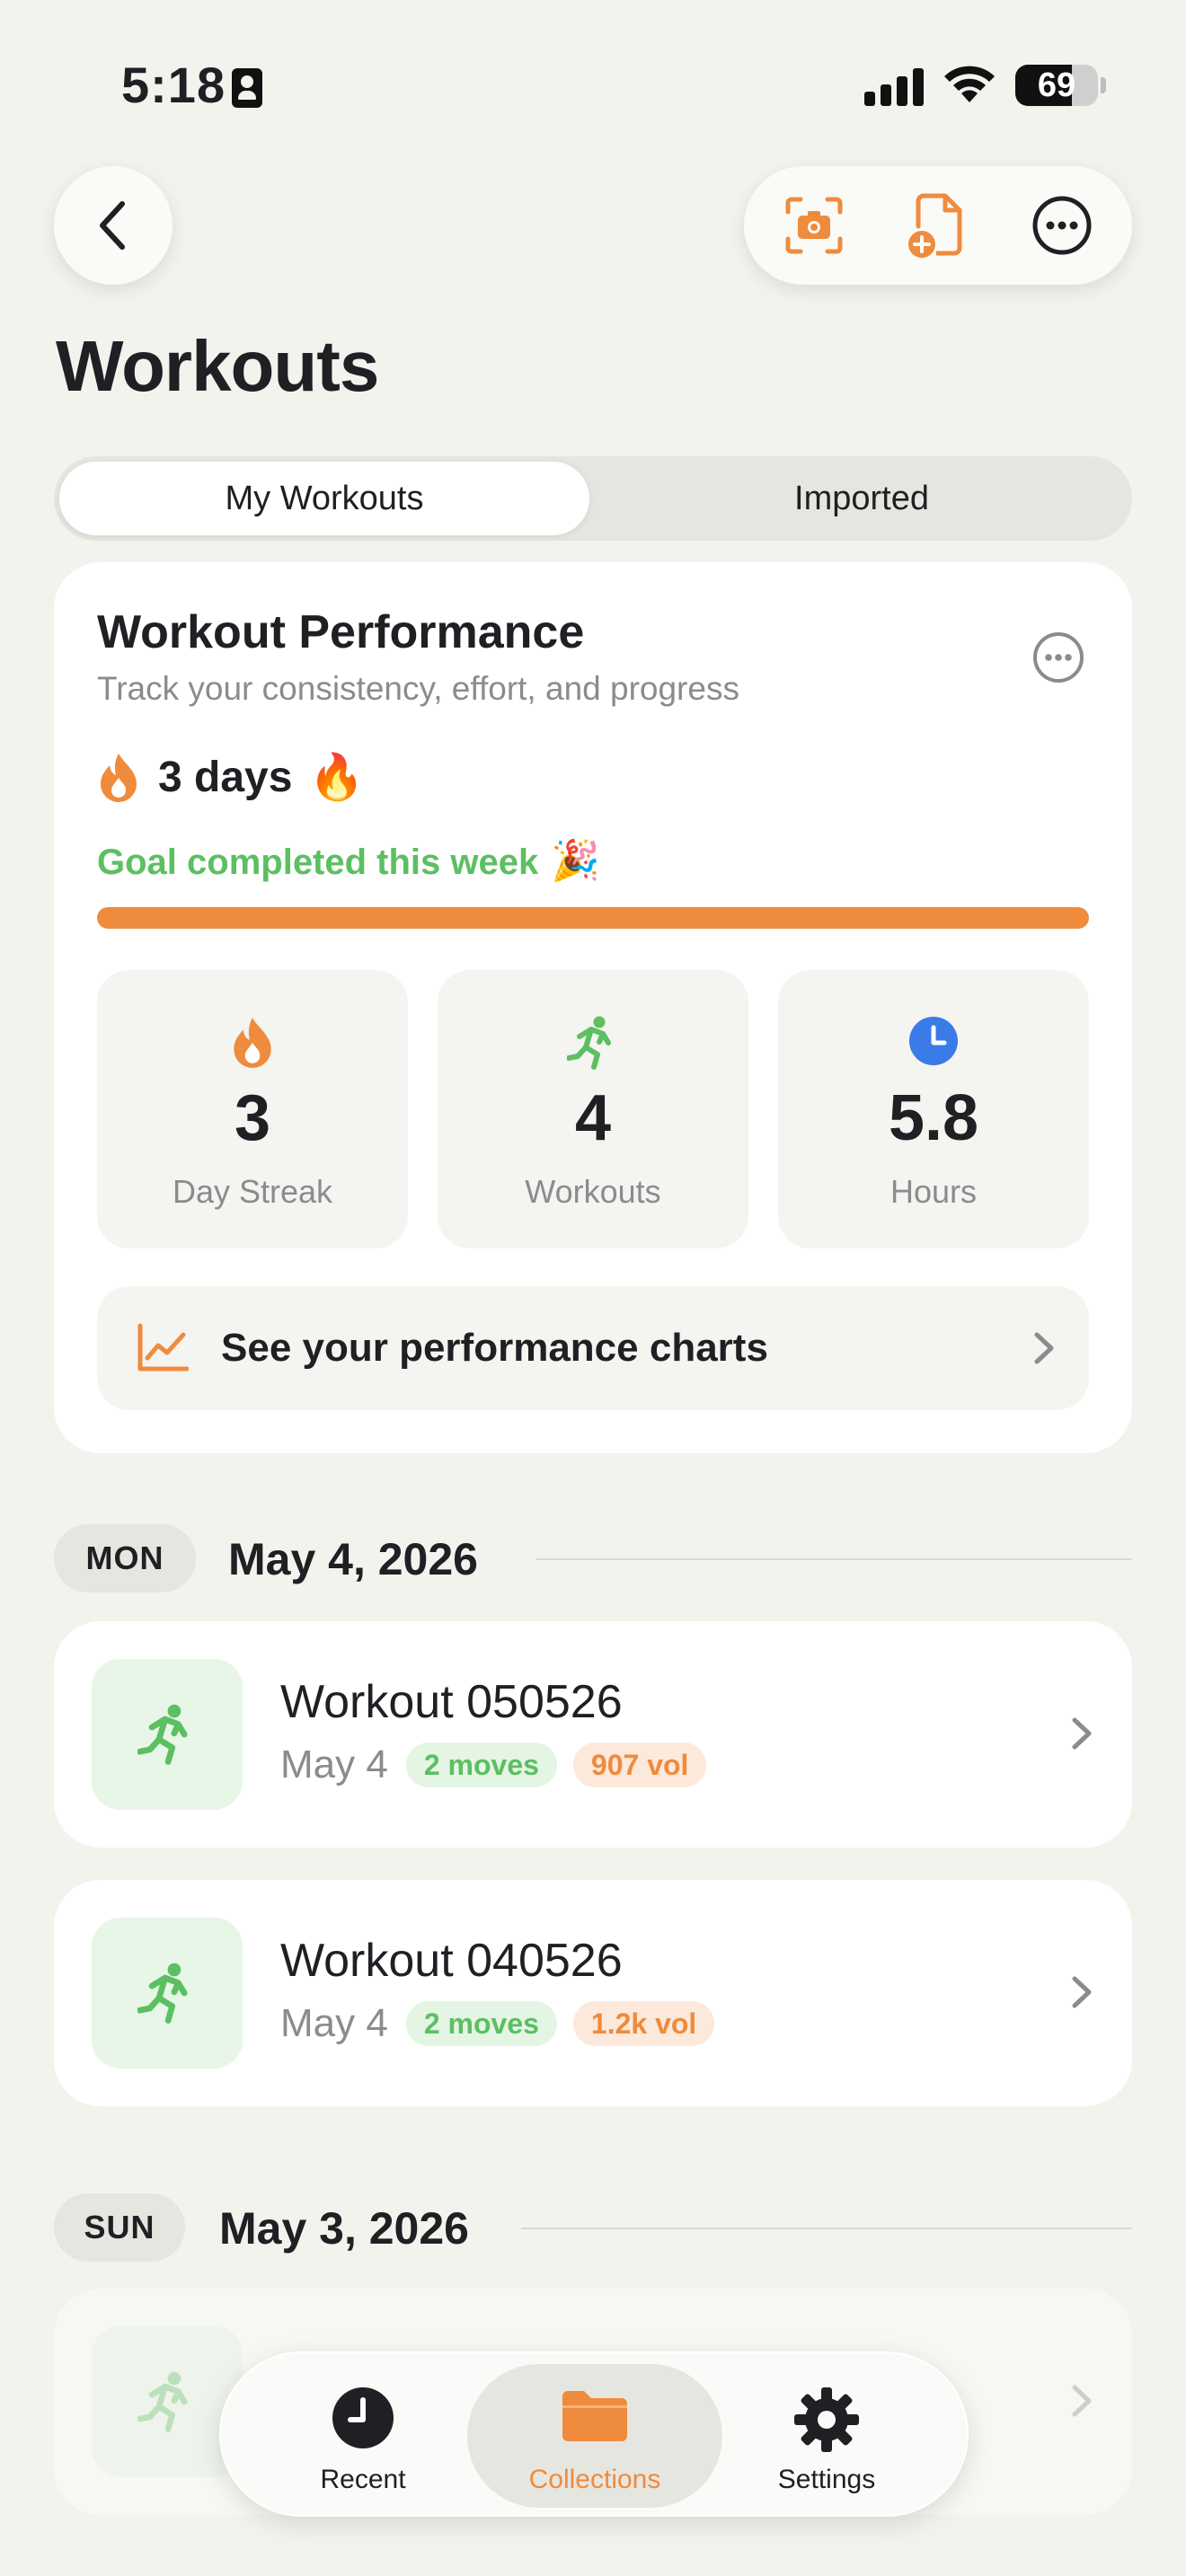 This screenshot has height=2576, width=1186. Describe the element at coordinates (593, 1191) in the screenshot. I see `stat-label: Workouts` at that location.